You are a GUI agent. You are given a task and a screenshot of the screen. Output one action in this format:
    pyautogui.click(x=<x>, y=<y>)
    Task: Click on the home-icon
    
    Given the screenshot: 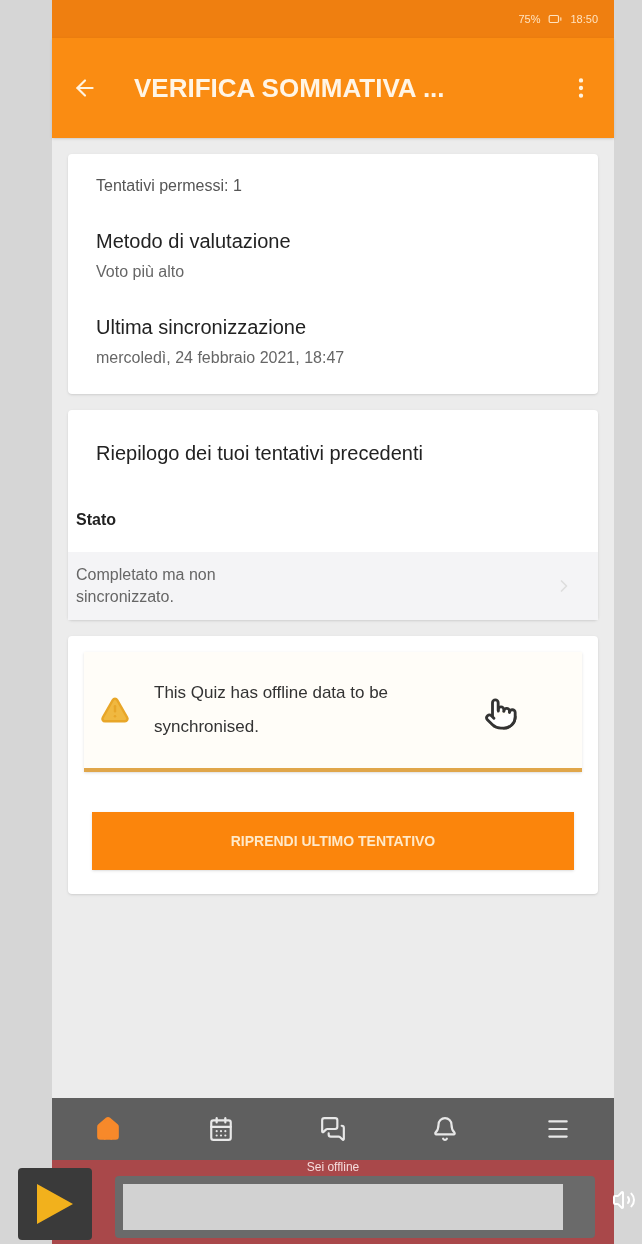 What is the action you would take?
    pyautogui.click(x=108, y=1129)
    